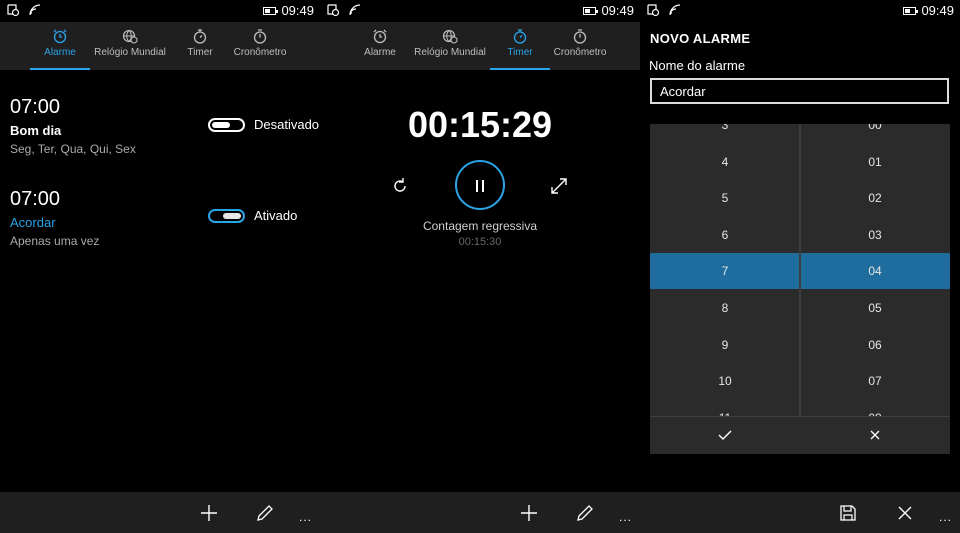 This screenshot has height=533, width=960. What do you see at coordinates (875, 162) in the screenshot?
I see `minute-option: 01` at bounding box center [875, 162].